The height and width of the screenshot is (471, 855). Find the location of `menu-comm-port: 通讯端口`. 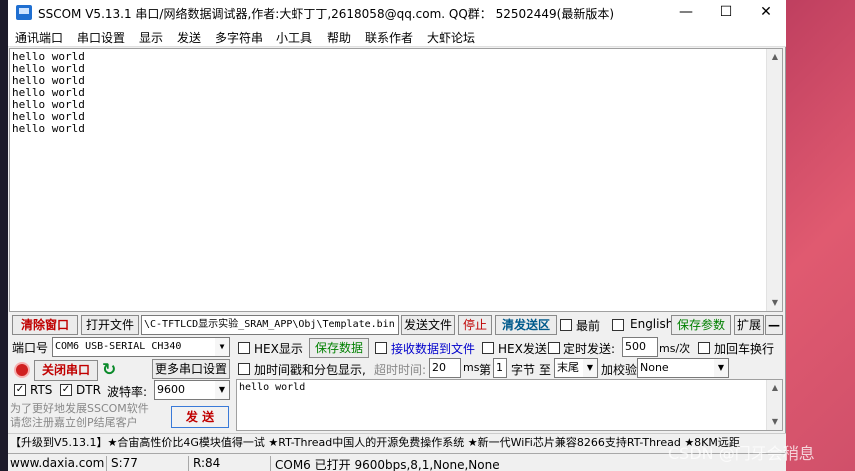

menu-comm-port: 通讯端口 is located at coordinates (39, 37).